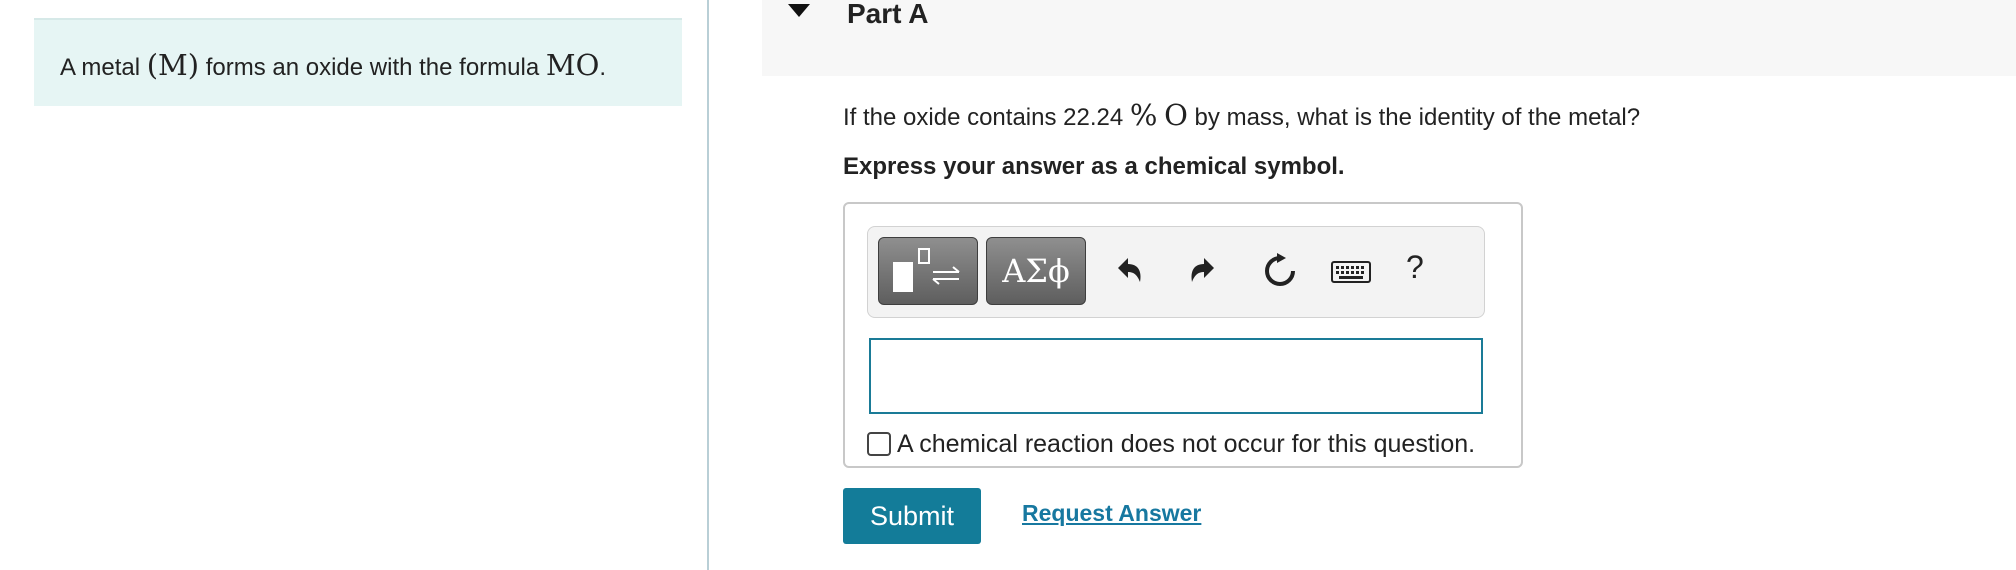  I want to click on undo-icon, so click(1128, 271).